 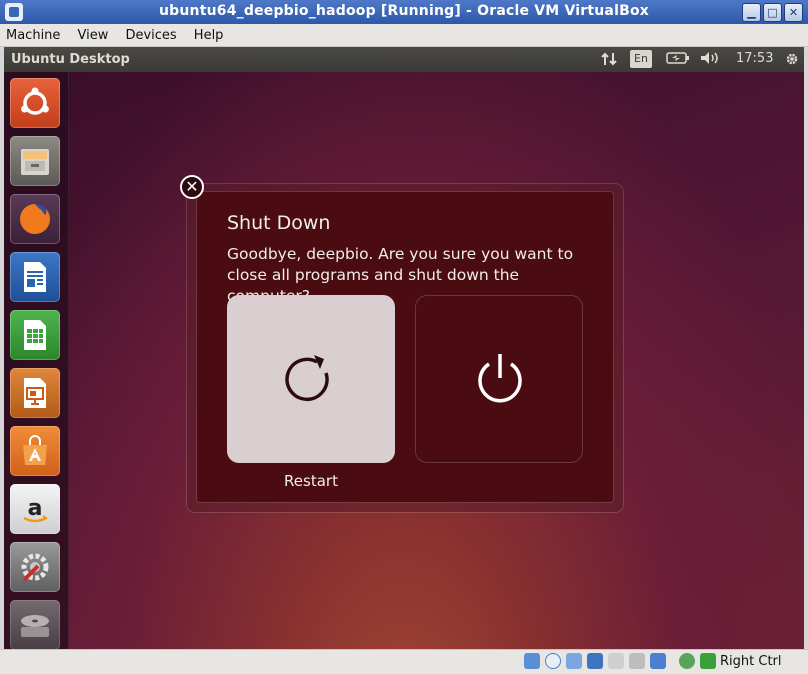 I want to click on dialog-title: Shut Down, so click(x=279, y=223).